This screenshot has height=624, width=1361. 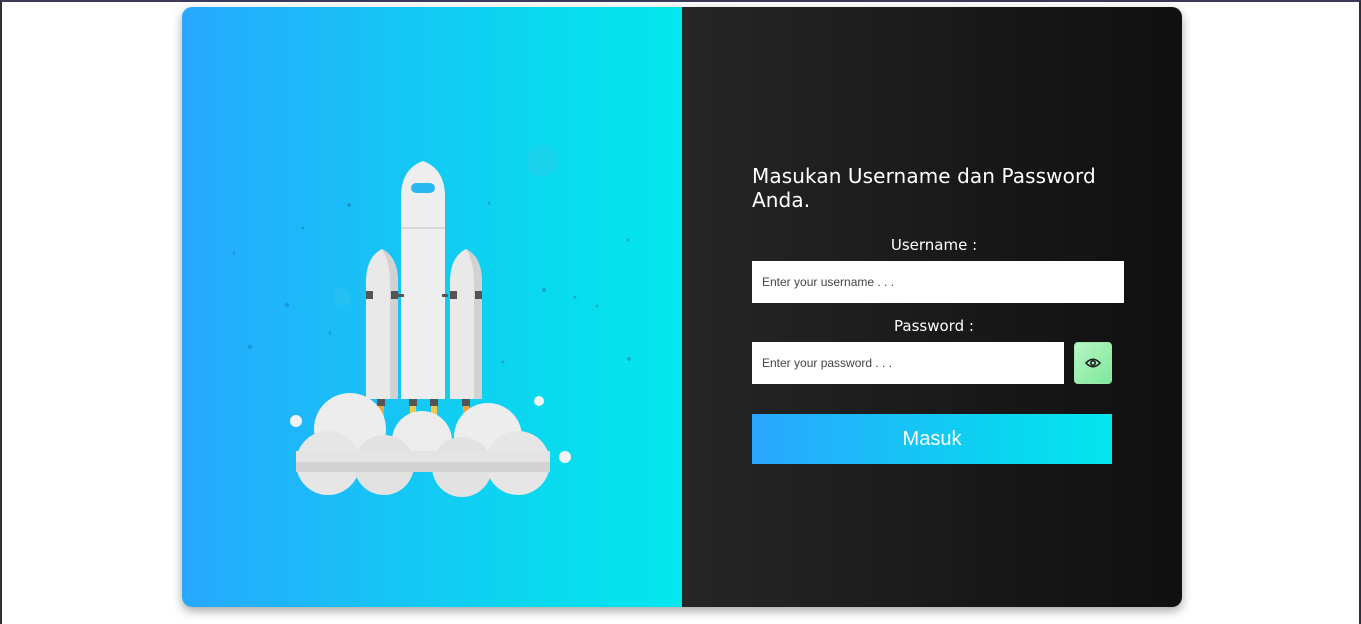 I want to click on form-title: Masukan Username dan Password Anda., so click(x=924, y=188).